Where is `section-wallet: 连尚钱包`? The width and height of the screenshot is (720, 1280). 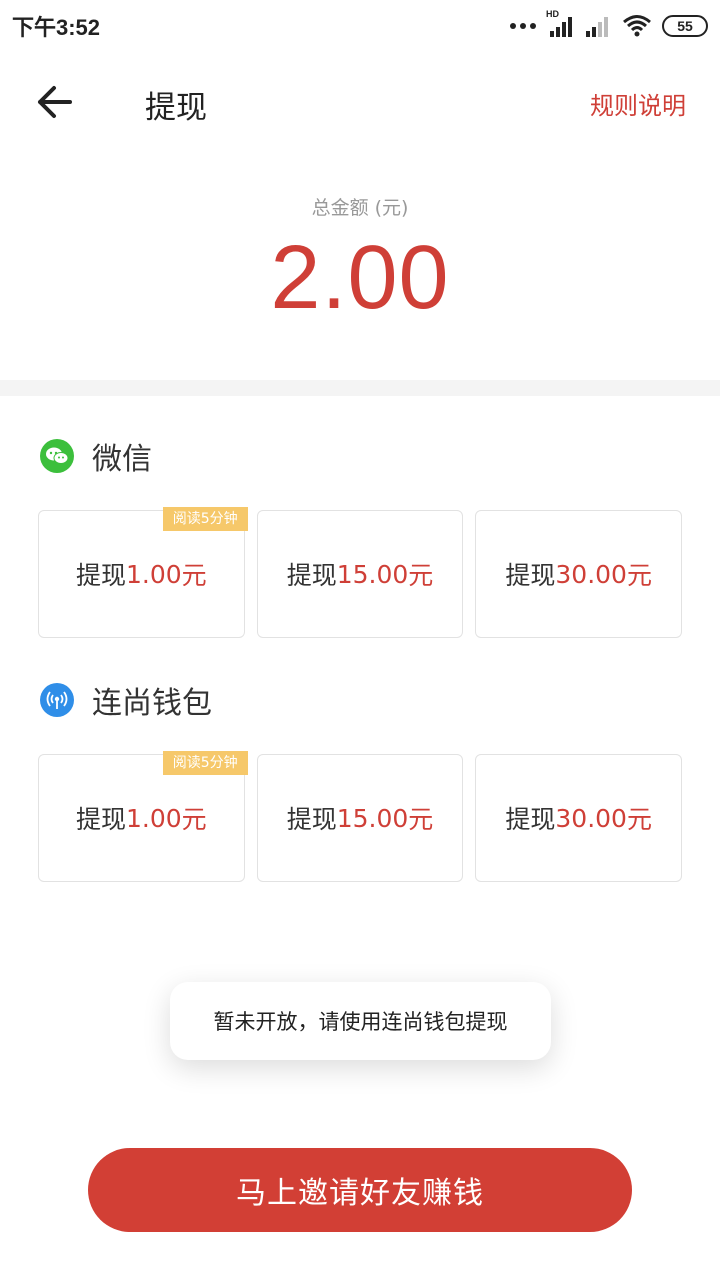
section-wallet: 连尚钱包 is located at coordinates (126, 700).